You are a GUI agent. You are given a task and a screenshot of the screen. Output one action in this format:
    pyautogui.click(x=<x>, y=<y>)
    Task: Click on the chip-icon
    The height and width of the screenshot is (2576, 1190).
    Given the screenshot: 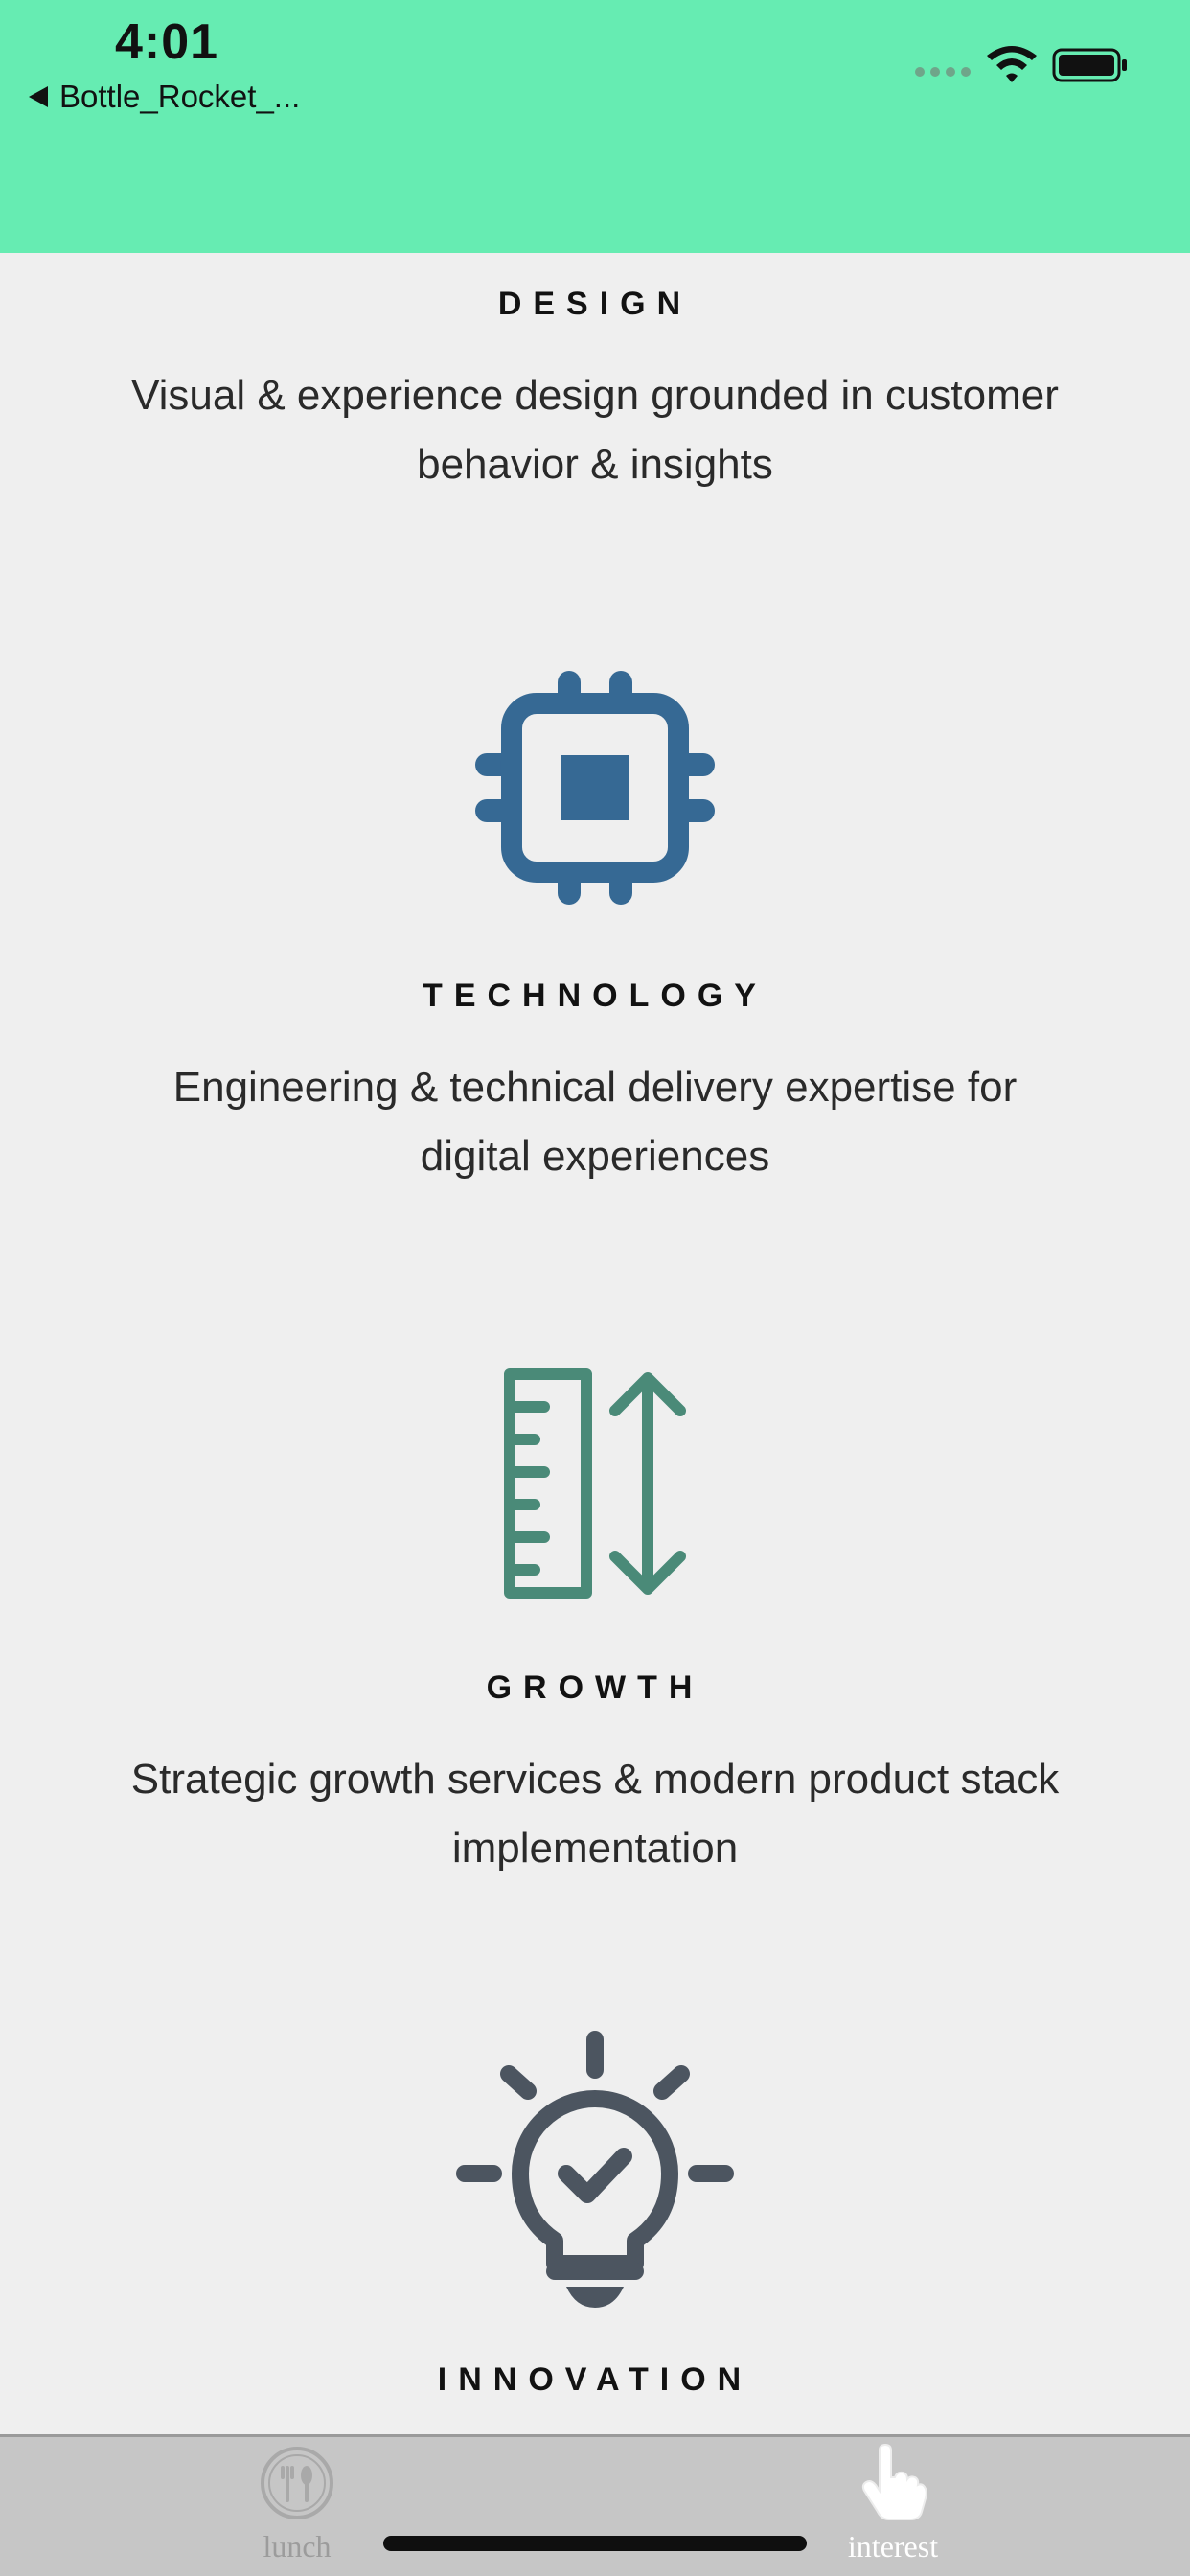 What is the action you would take?
    pyautogui.click(x=595, y=788)
    